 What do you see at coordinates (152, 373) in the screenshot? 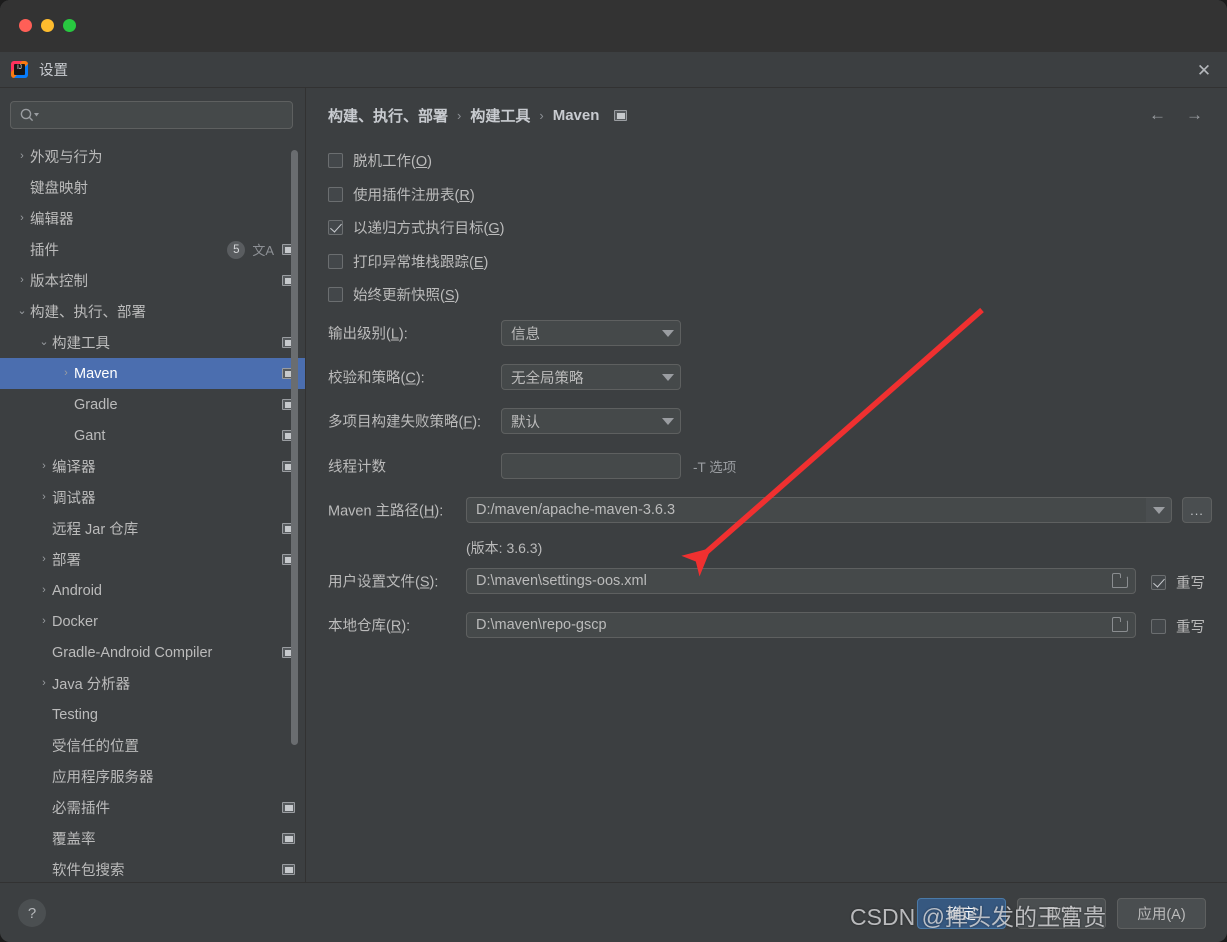
I see `sidebar-item-7: › Maven` at bounding box center [152, 373].